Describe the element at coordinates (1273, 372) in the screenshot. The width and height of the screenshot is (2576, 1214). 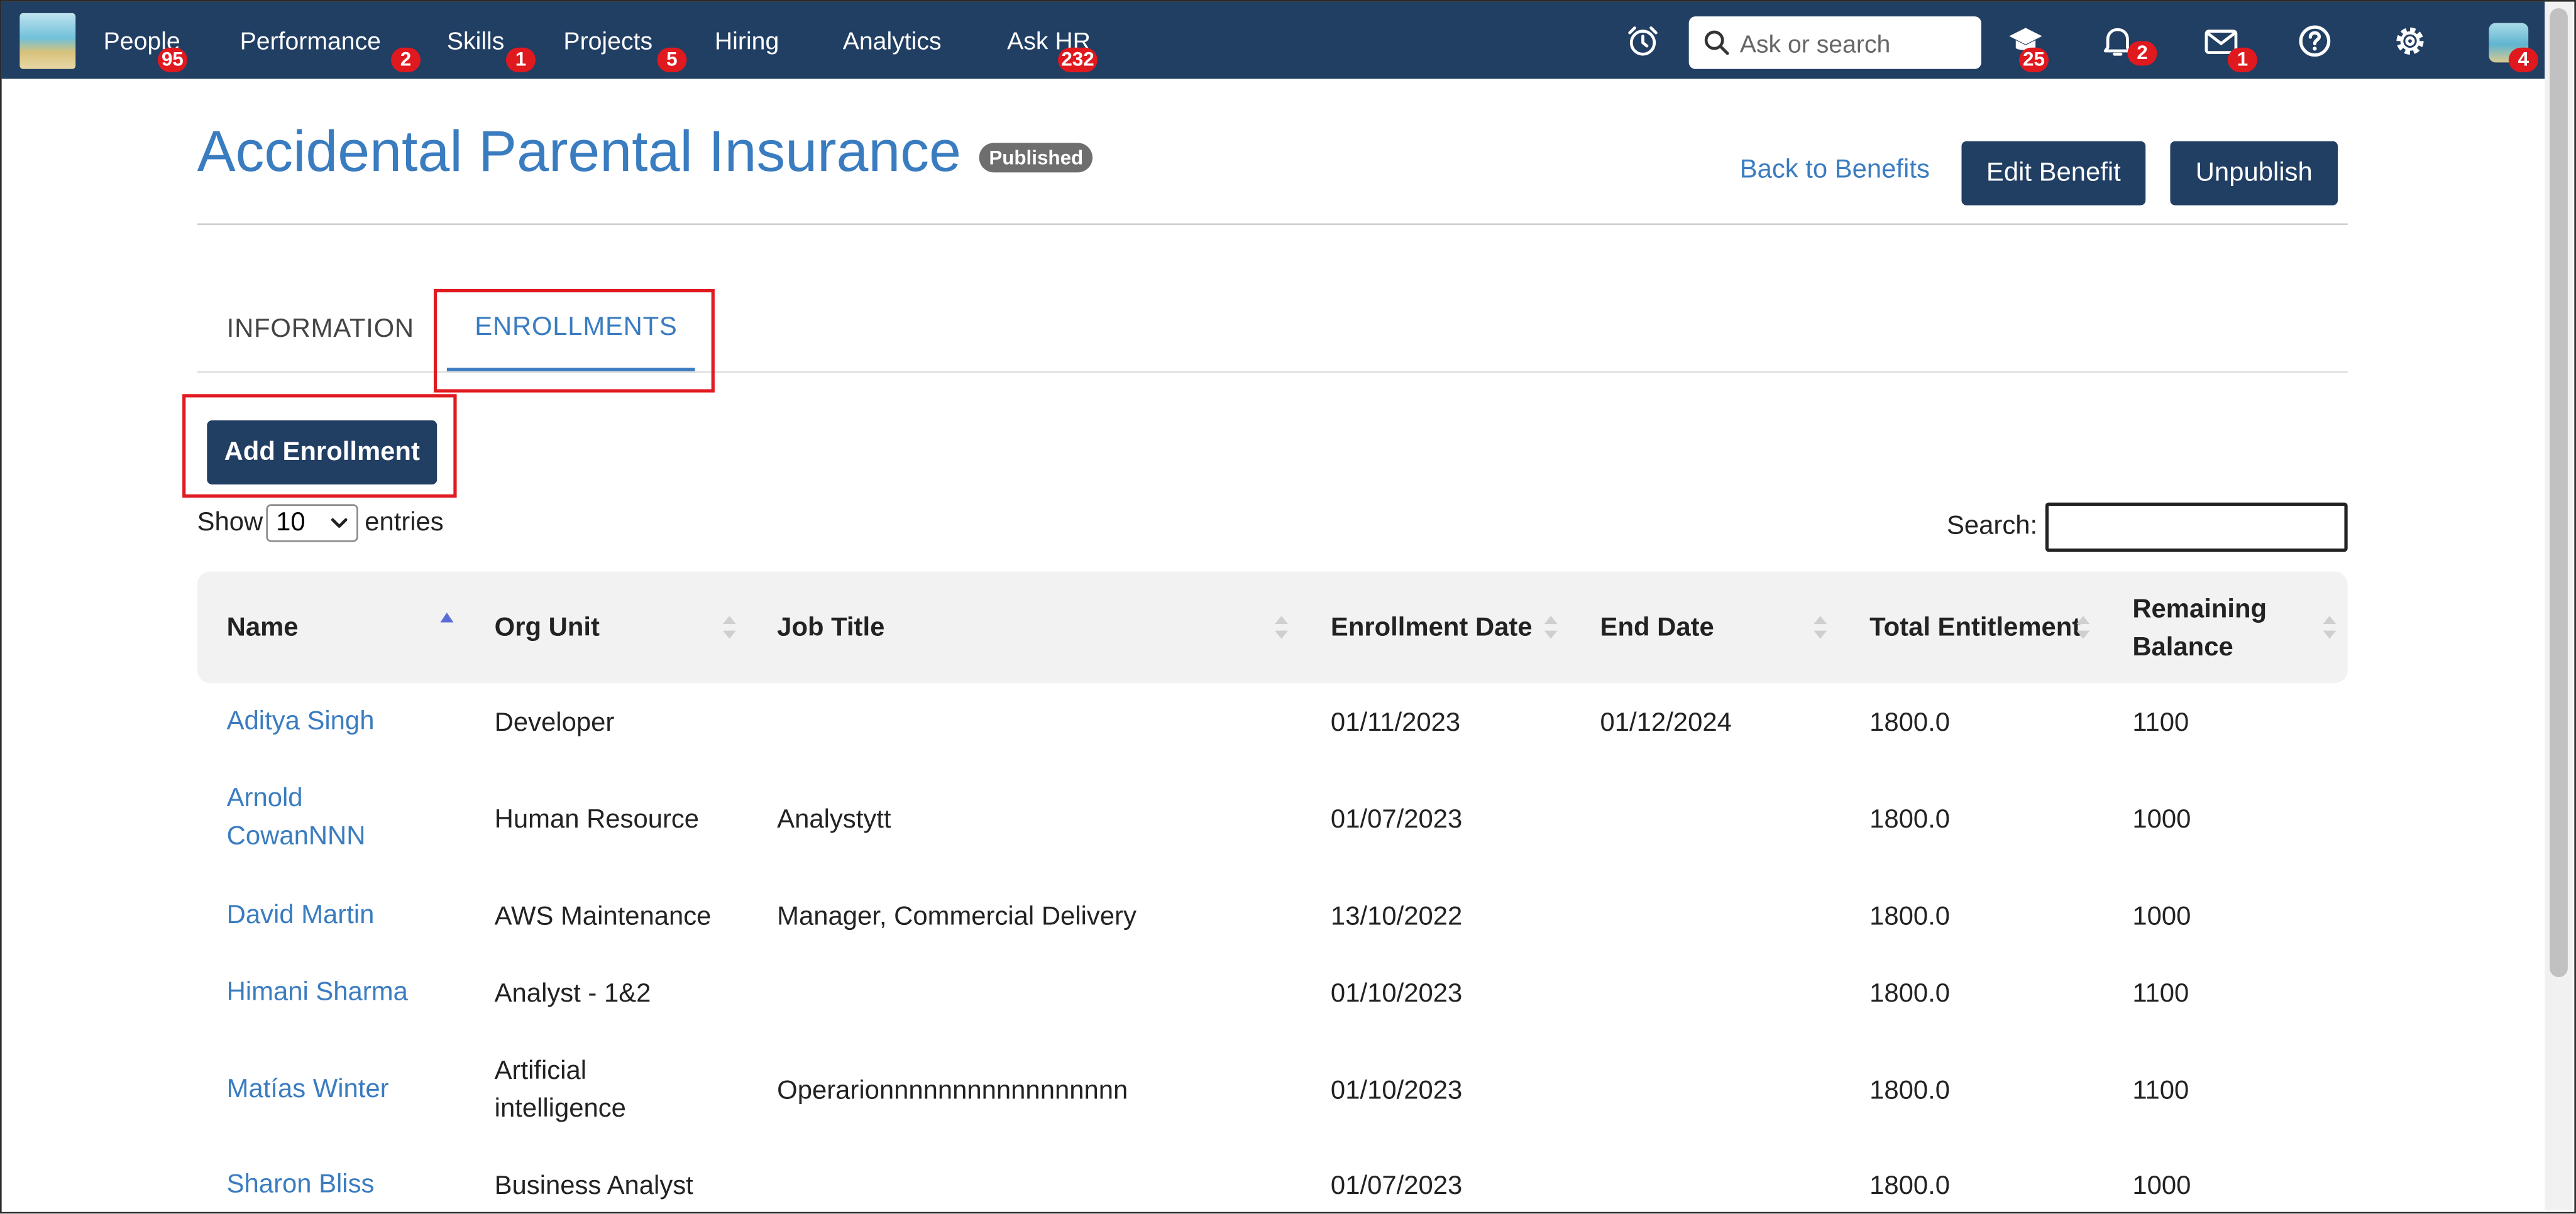
I see `tabs-divider` at that location.